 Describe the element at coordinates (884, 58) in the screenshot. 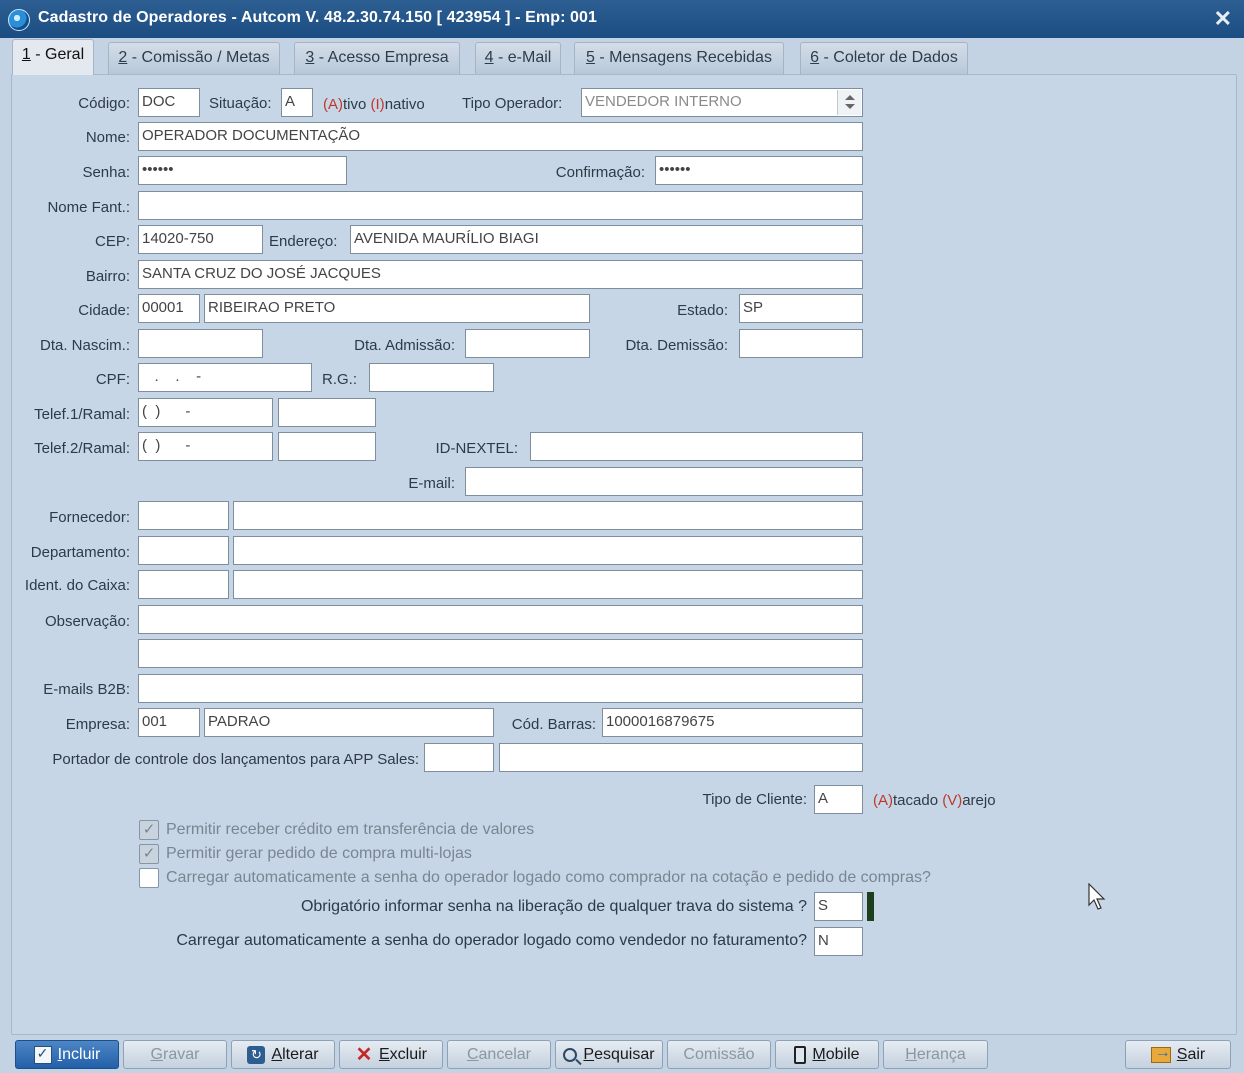

I see `tab-coletor-dados: 6 - Coletor de Dados` at that location.